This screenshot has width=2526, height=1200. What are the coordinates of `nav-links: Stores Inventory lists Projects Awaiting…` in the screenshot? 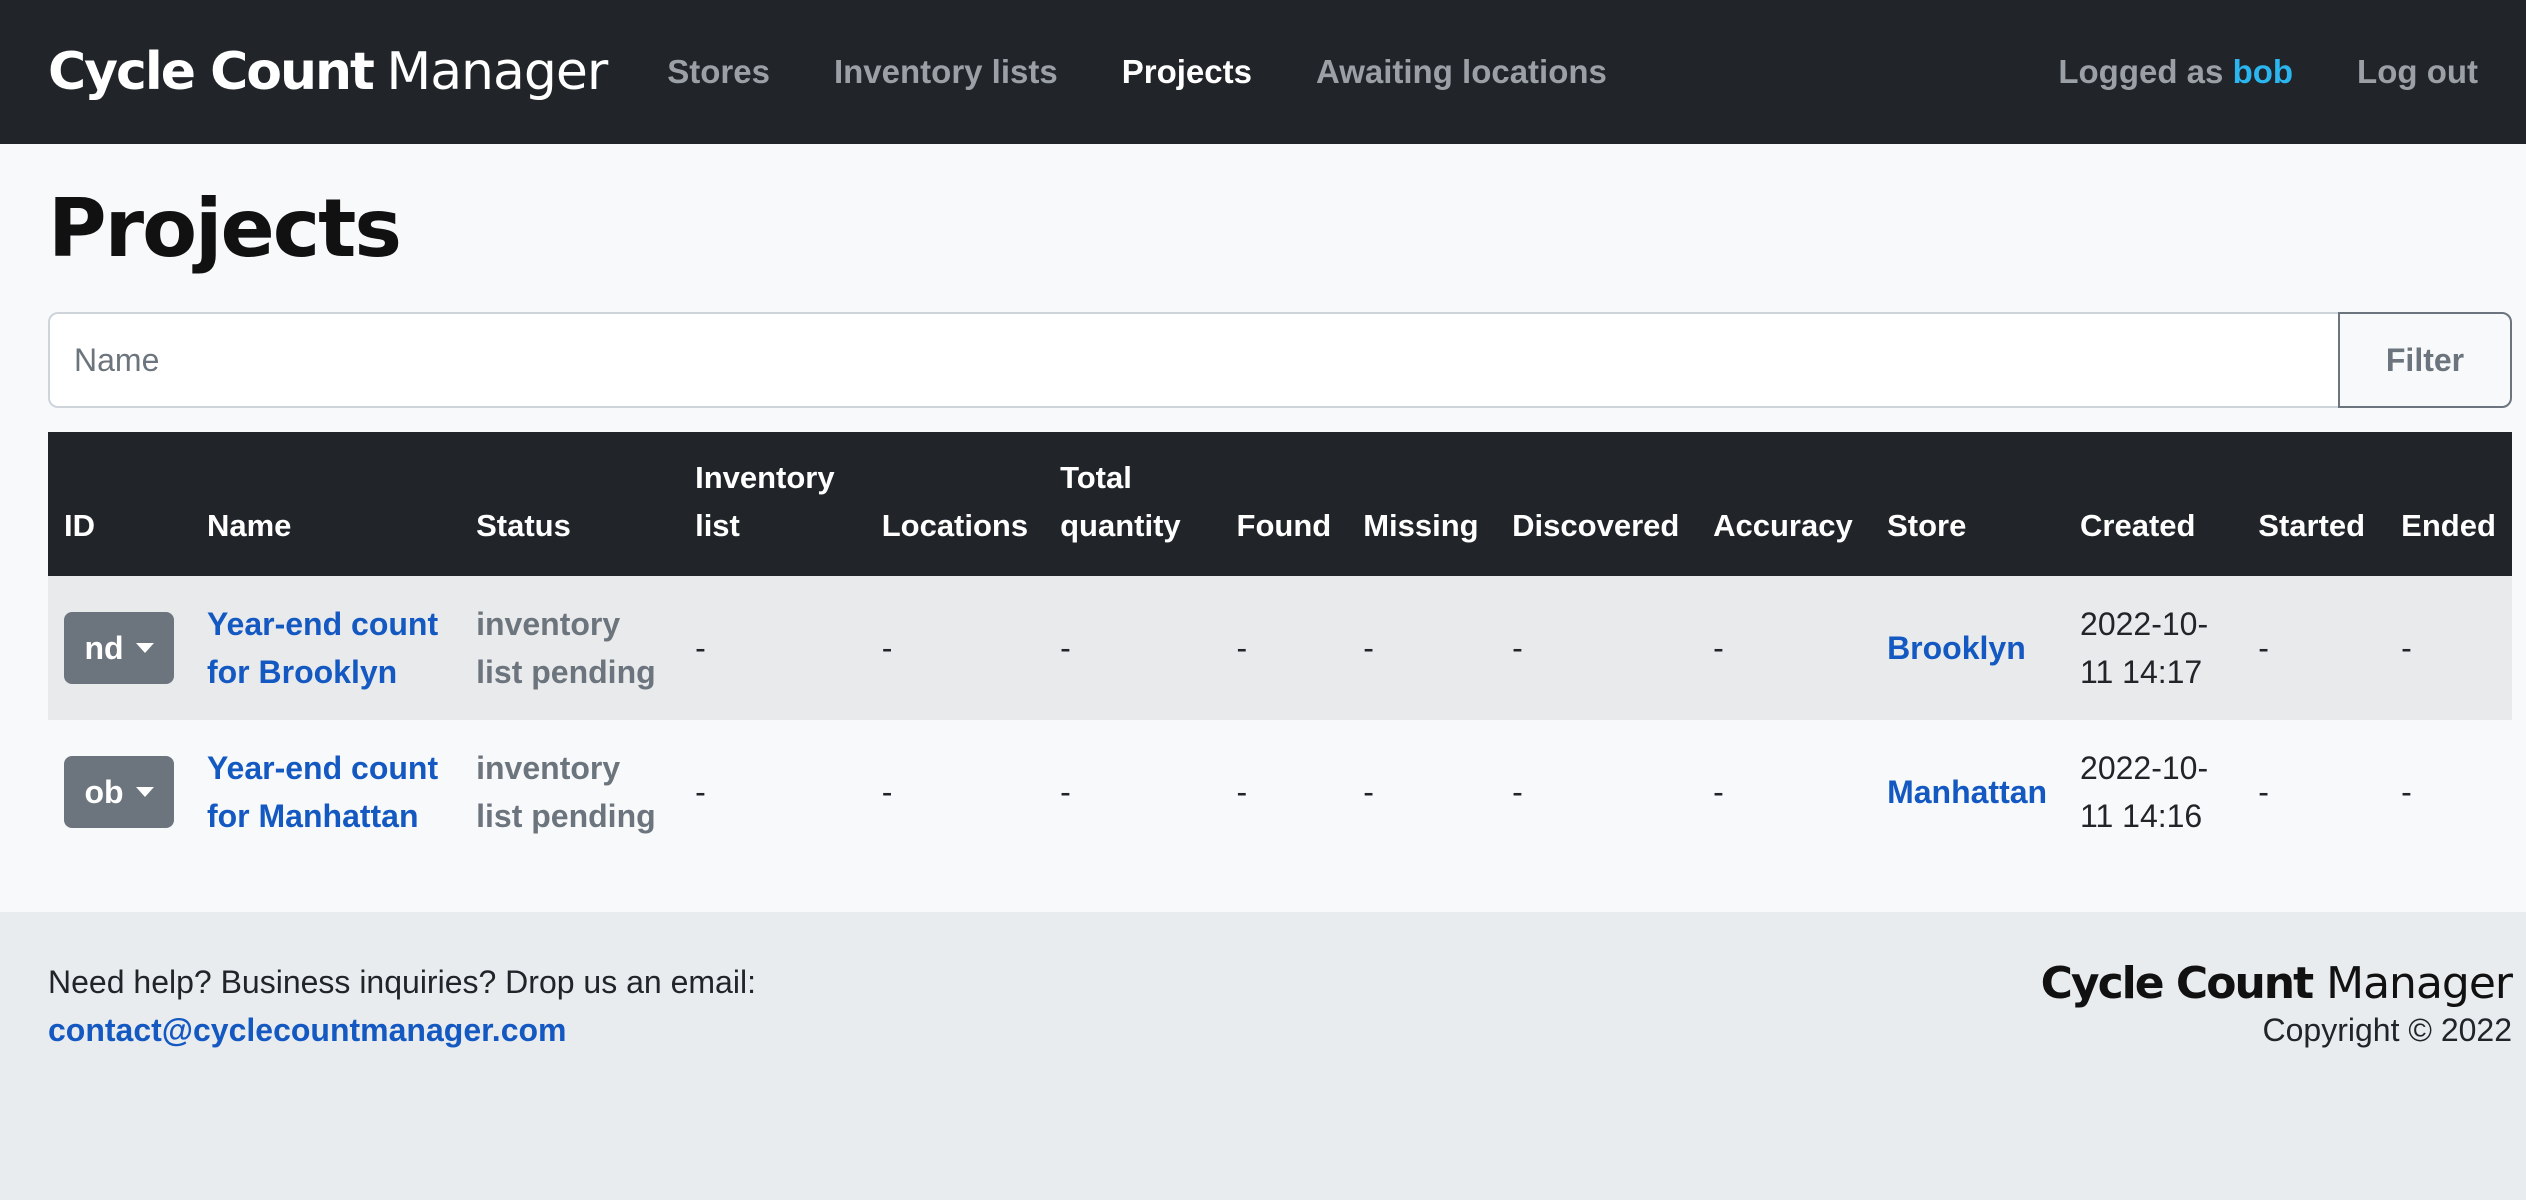 It's located at (1169, 72).